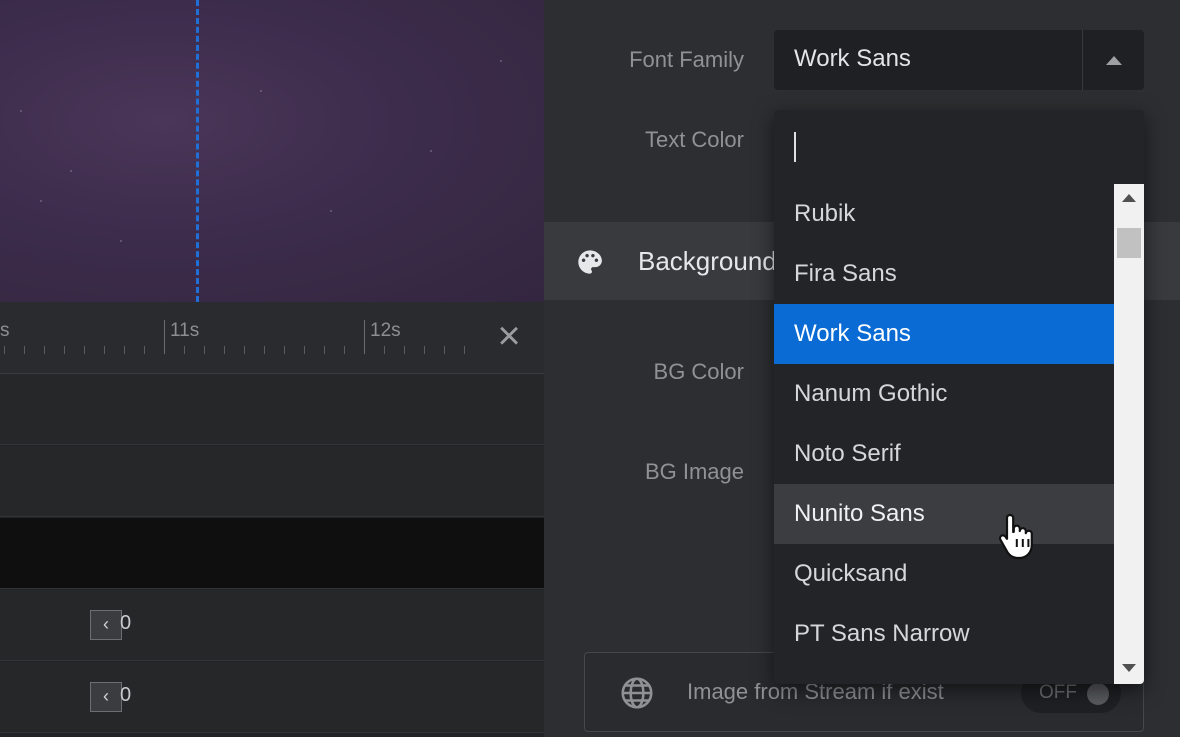  What do you see at coordinates (272, 553) in the screenshot?
I see `timeline-track-selected` at bounding box center [272, 553].